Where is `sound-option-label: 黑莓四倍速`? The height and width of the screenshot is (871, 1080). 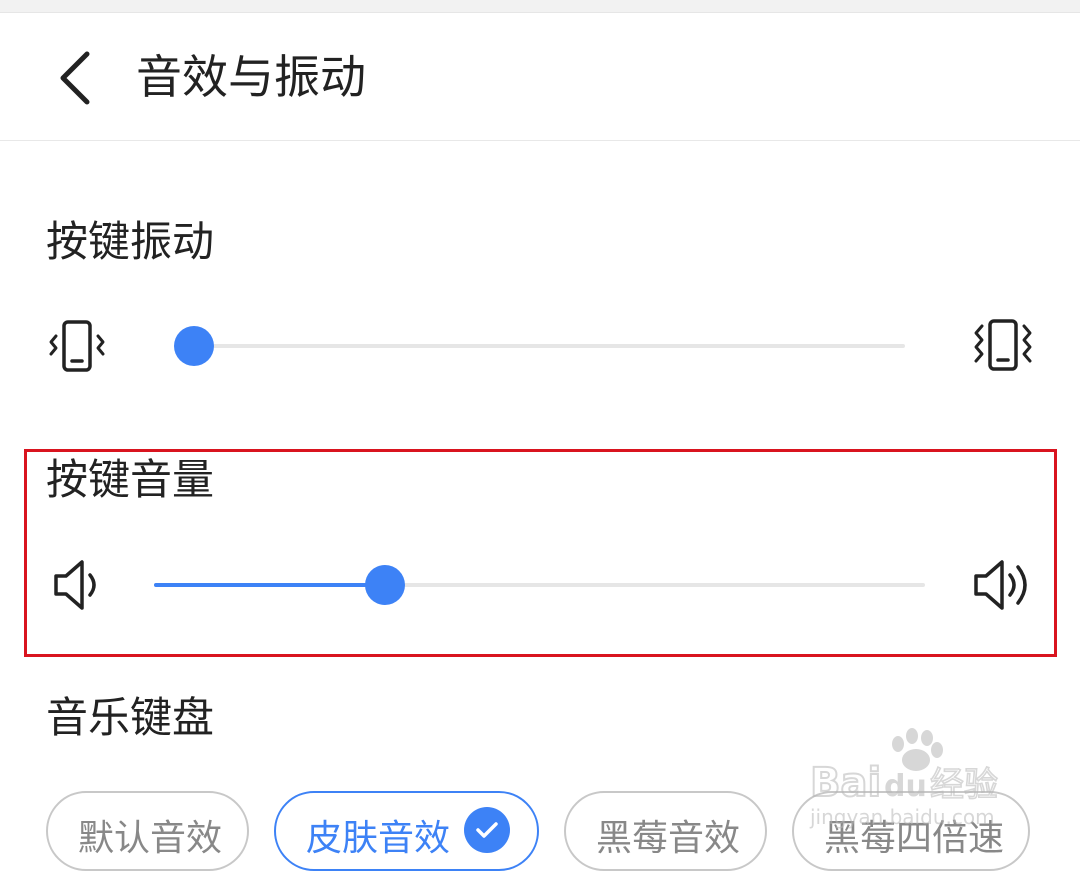 sound-option-label: 黑莓四倍速 is located at coordinates (914, 838).